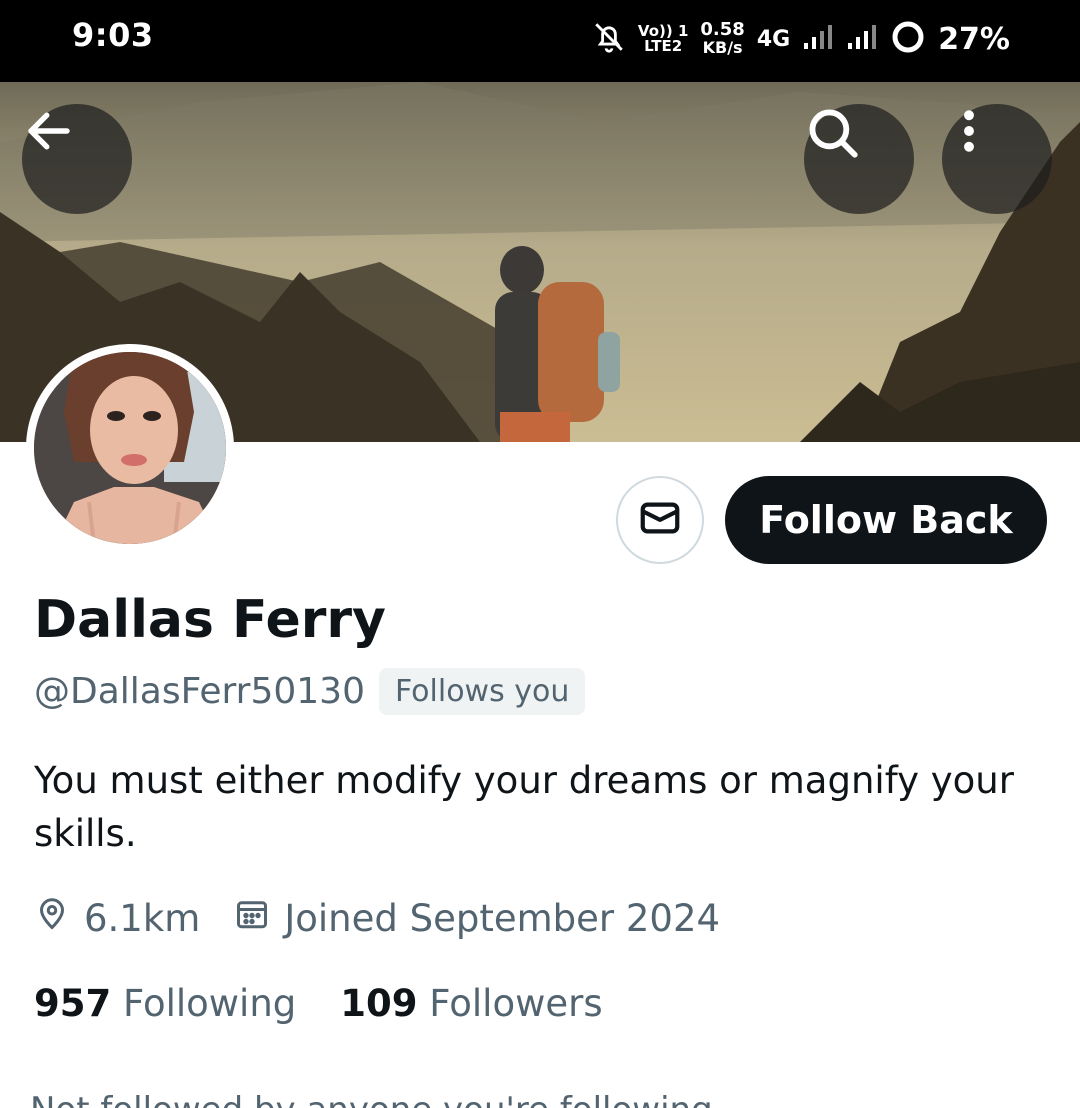 The width and height of the screenshot is (1080, 1108). What do you see at coordinates (113, 35) in the screenshot?
I see `status-time: 9:03` at bounding box center [113, 35].